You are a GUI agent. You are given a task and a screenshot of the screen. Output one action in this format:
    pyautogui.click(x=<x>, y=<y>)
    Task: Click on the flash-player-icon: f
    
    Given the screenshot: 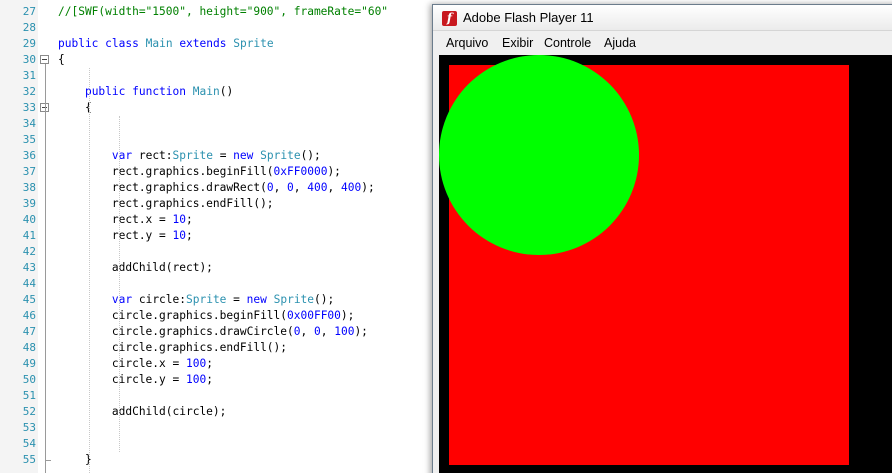 What is the action you would take?
    pyautogui.click(x=449, y=18)
    